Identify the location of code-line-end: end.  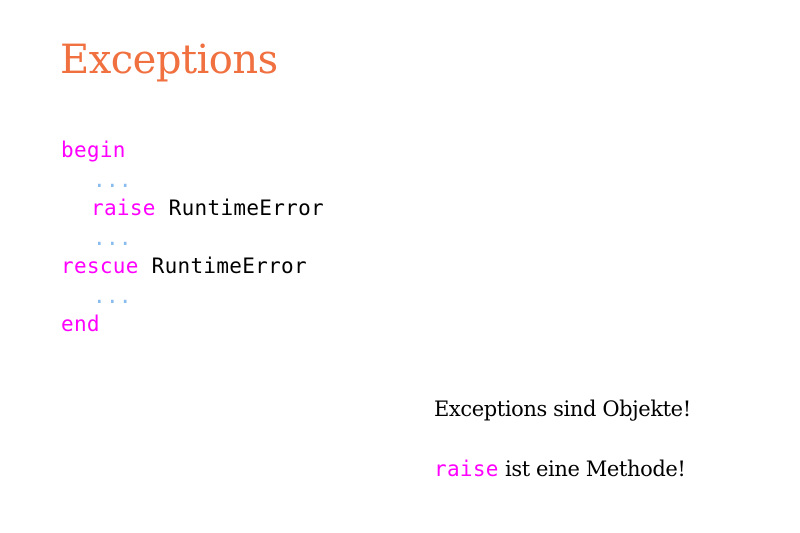
(80, 324).